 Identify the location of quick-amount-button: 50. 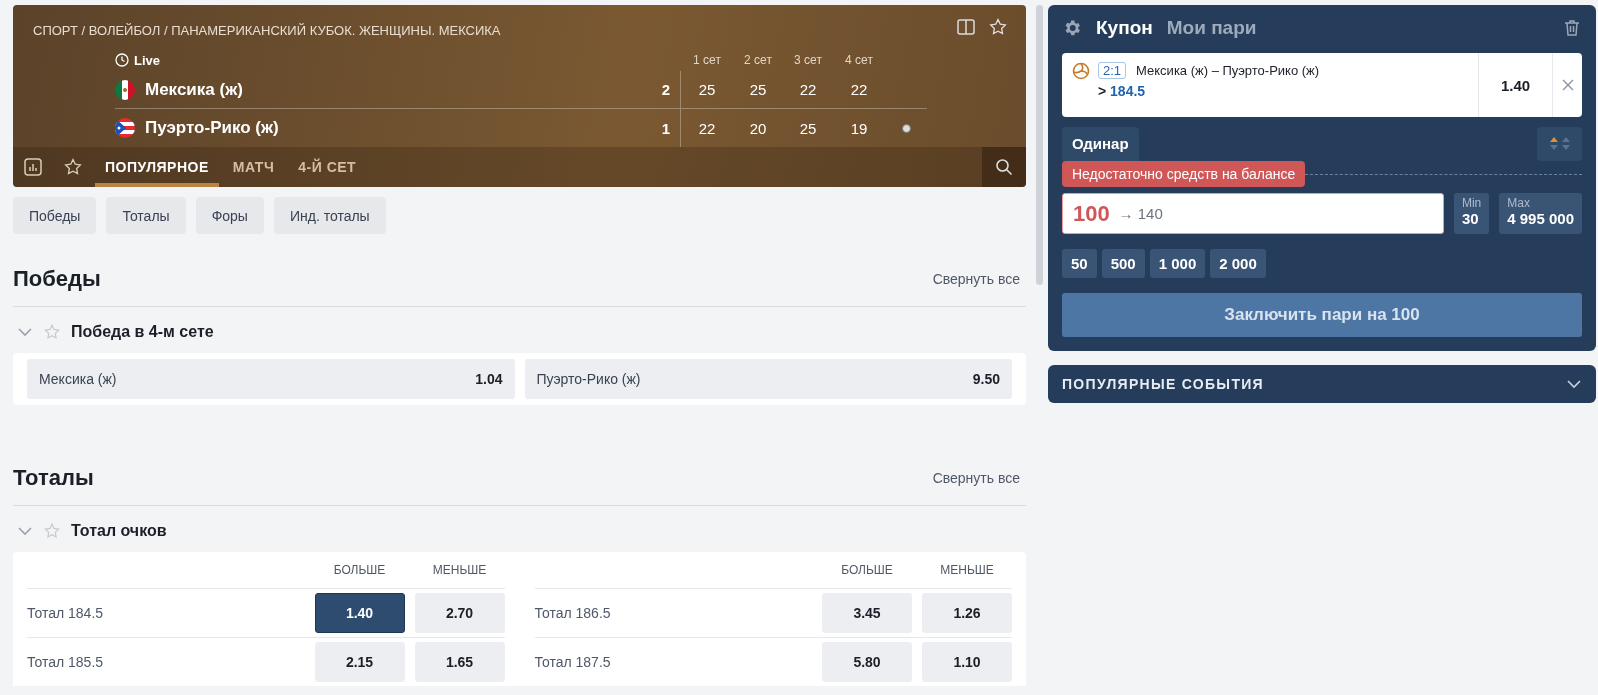
(1079, 263).